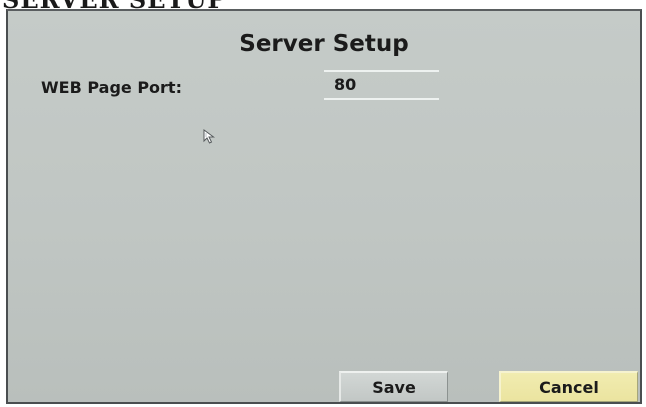 The image size is (646, 407). What do you see at coordinates (111, 87) in the screenshot?
I see `web-page-port-label: WEB Page Port:` at bounding box center [111, 87].